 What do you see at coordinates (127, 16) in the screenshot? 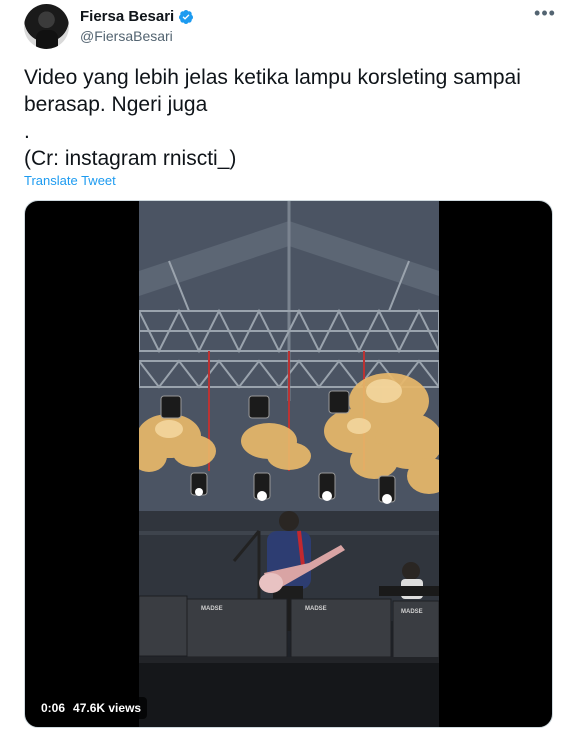
I see `author-name: Fiersa Besari` at bounding box center [127, 16].